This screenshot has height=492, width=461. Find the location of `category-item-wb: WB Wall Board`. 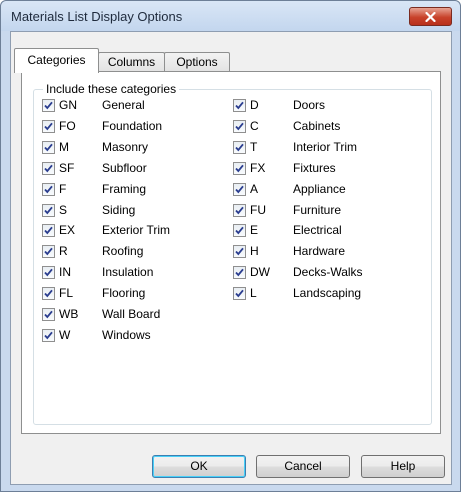

category-item-wb: WB Wall Board is located at coordinates (127, 315).